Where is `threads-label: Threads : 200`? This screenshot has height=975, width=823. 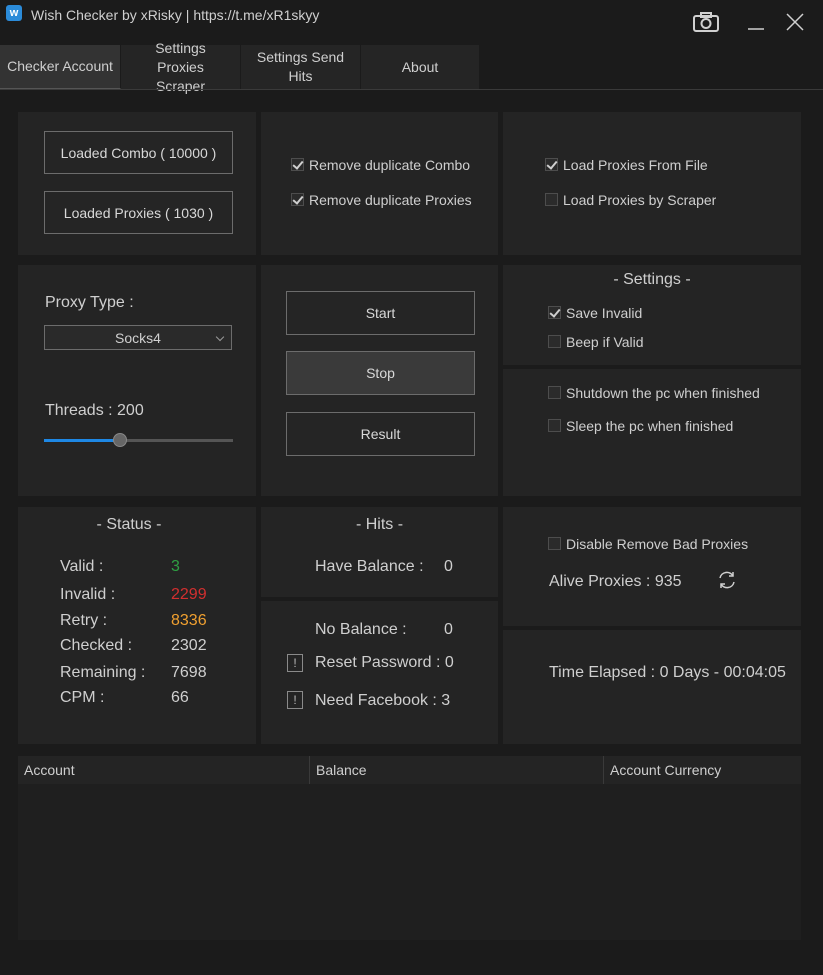 threads-label: Threads : 200 is located at coordinates (94, 410).